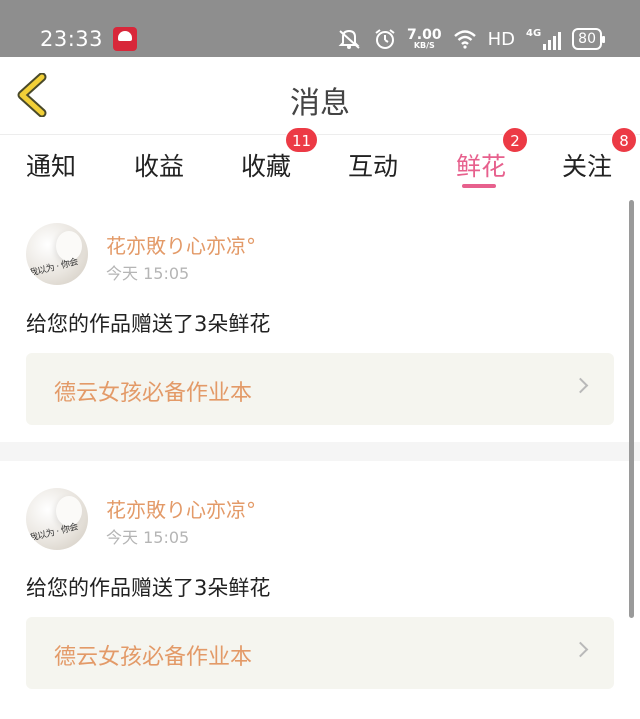 Image resolution: width=640 pixels, height=719 pixels. What do you see at coordinates (481, 165) in the screenshot?
I see `tab-flowers: 鲜花` at bounding box center [481, 165].